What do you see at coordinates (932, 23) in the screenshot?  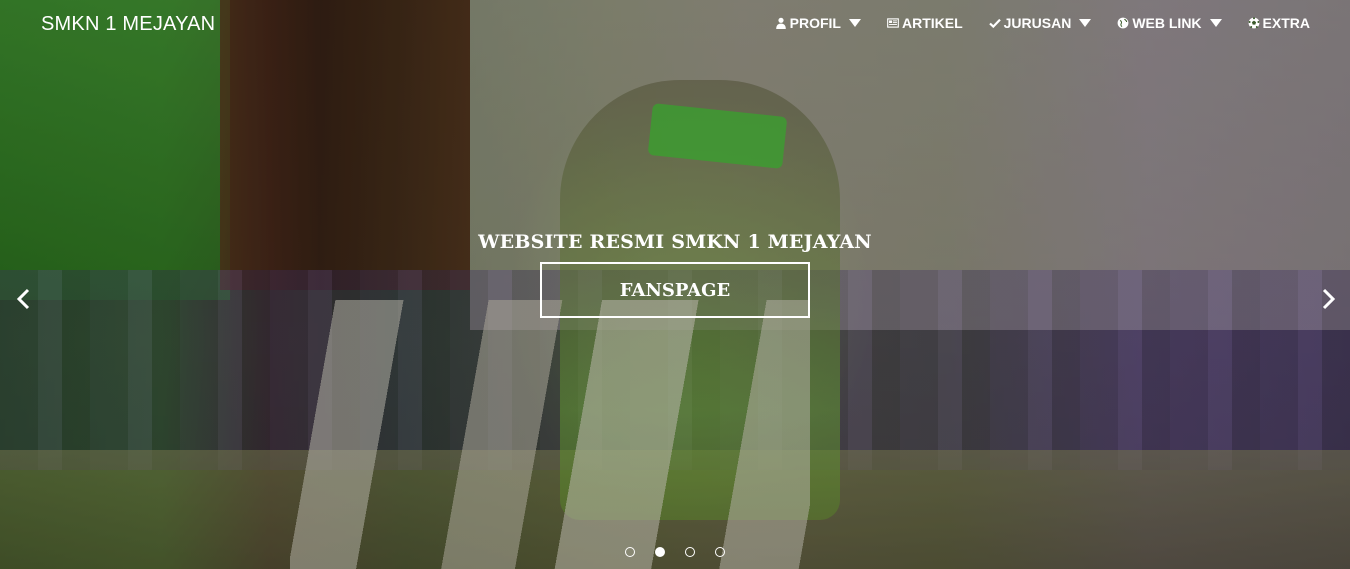 I see `nav-item-label: ARTIKEL` at bounding box center [932, 23].